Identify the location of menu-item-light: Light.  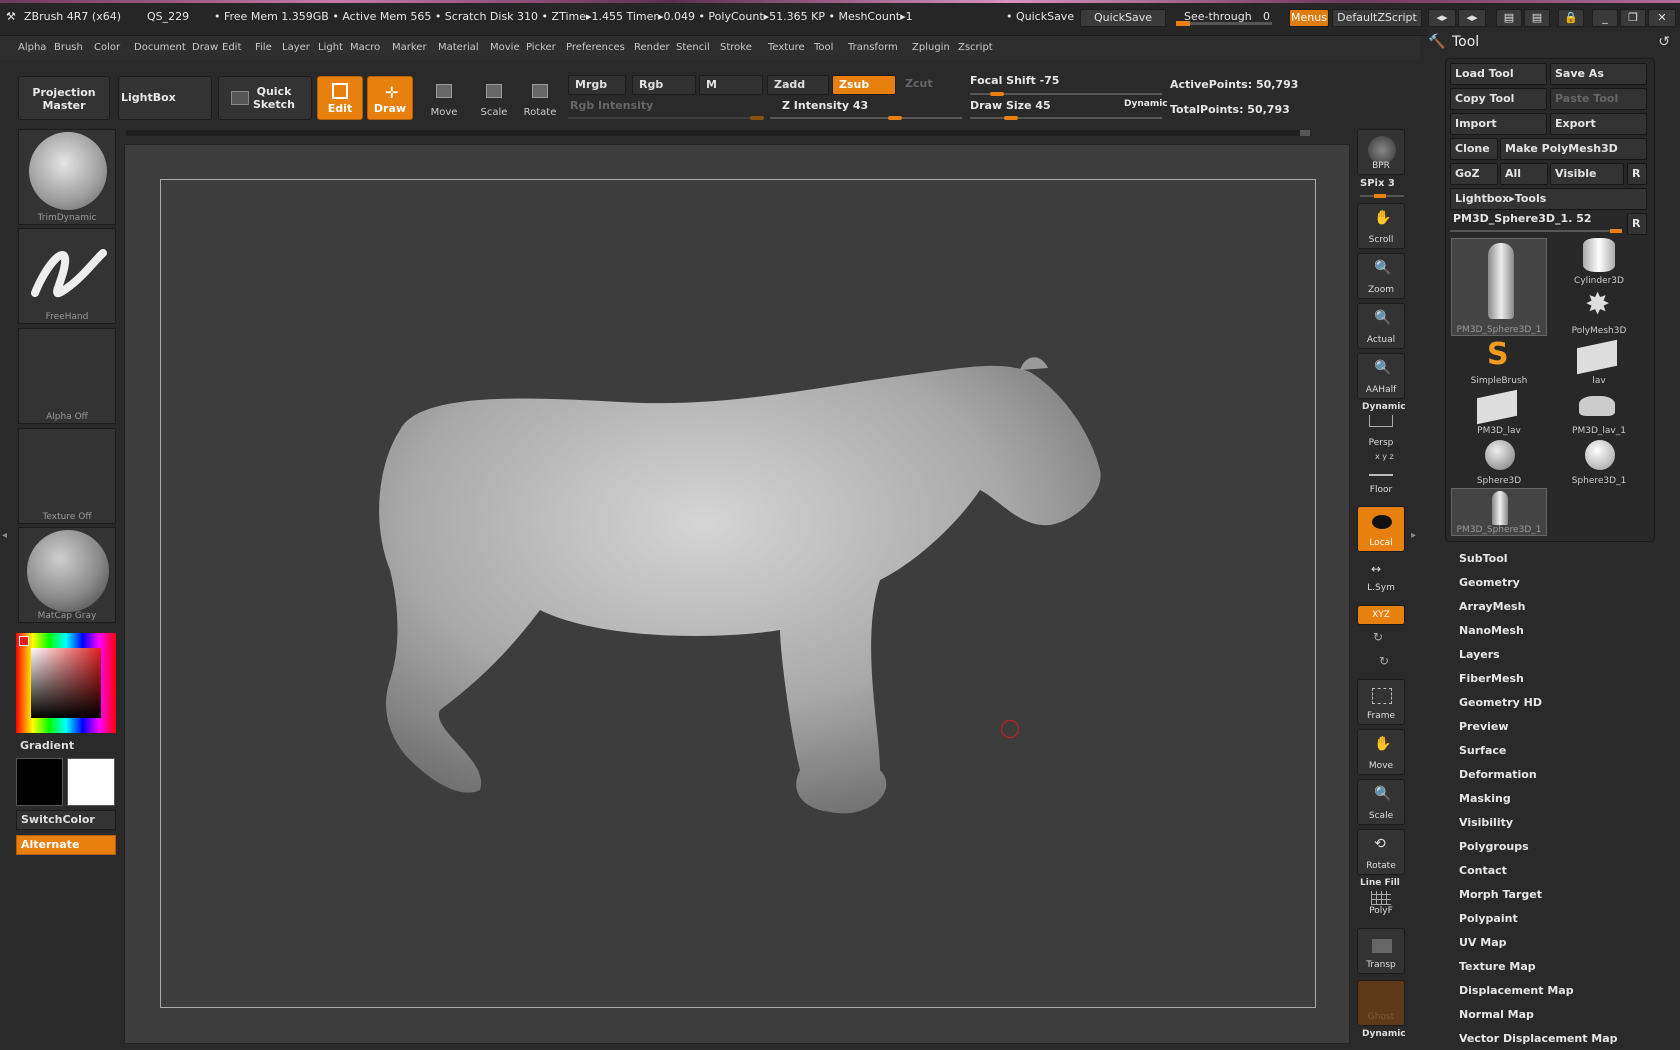
(330, 47).